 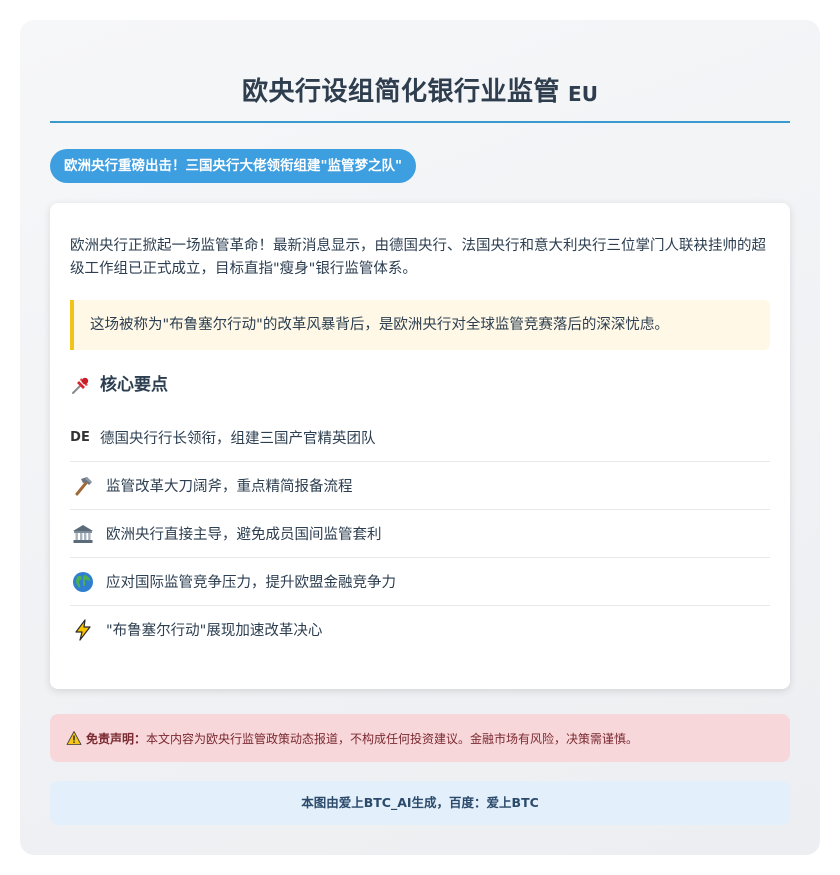 I want to click on list-item: 欧洲央行直接主导，避免成员国间监管套利, so click(x=420, y=534).